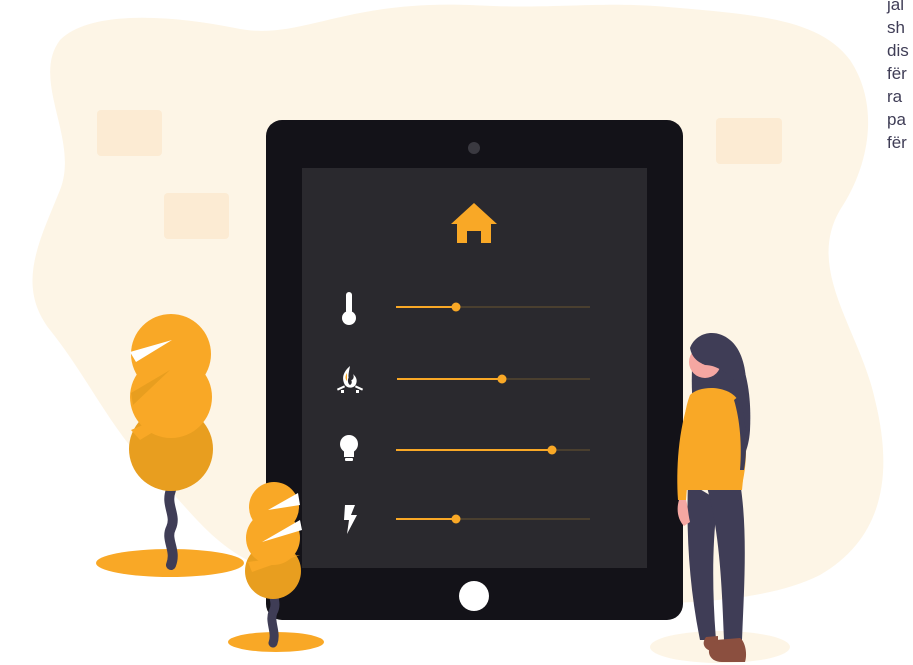 The width and height of the screenshot is (913, 665). I want to click on side-text-fragment: jal sh dis fër ra pa fër, so click(900, 77).